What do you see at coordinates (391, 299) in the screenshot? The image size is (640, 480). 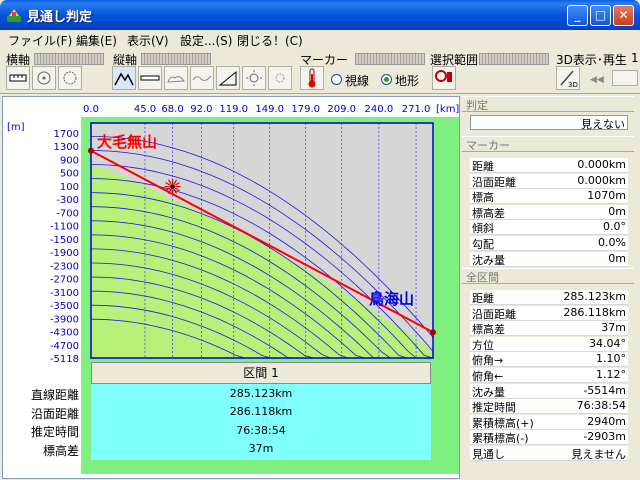 I see `end-location-label: 鳥海山` at bounding box center [391, 299].